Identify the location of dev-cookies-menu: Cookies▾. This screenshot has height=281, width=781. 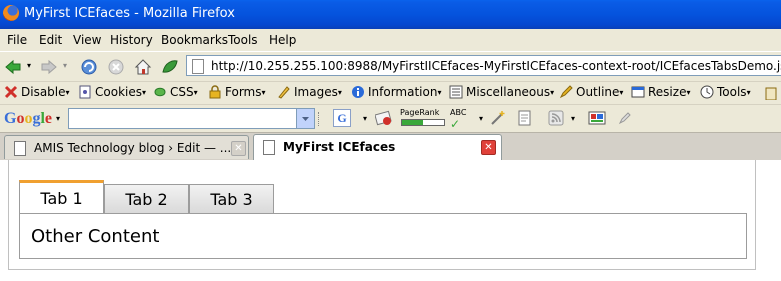
(112, 92).